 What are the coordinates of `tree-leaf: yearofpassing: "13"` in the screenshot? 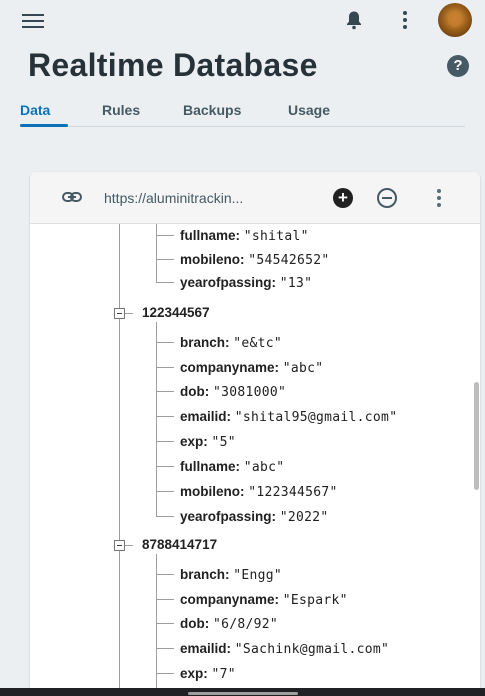 It's located at (246, 283).